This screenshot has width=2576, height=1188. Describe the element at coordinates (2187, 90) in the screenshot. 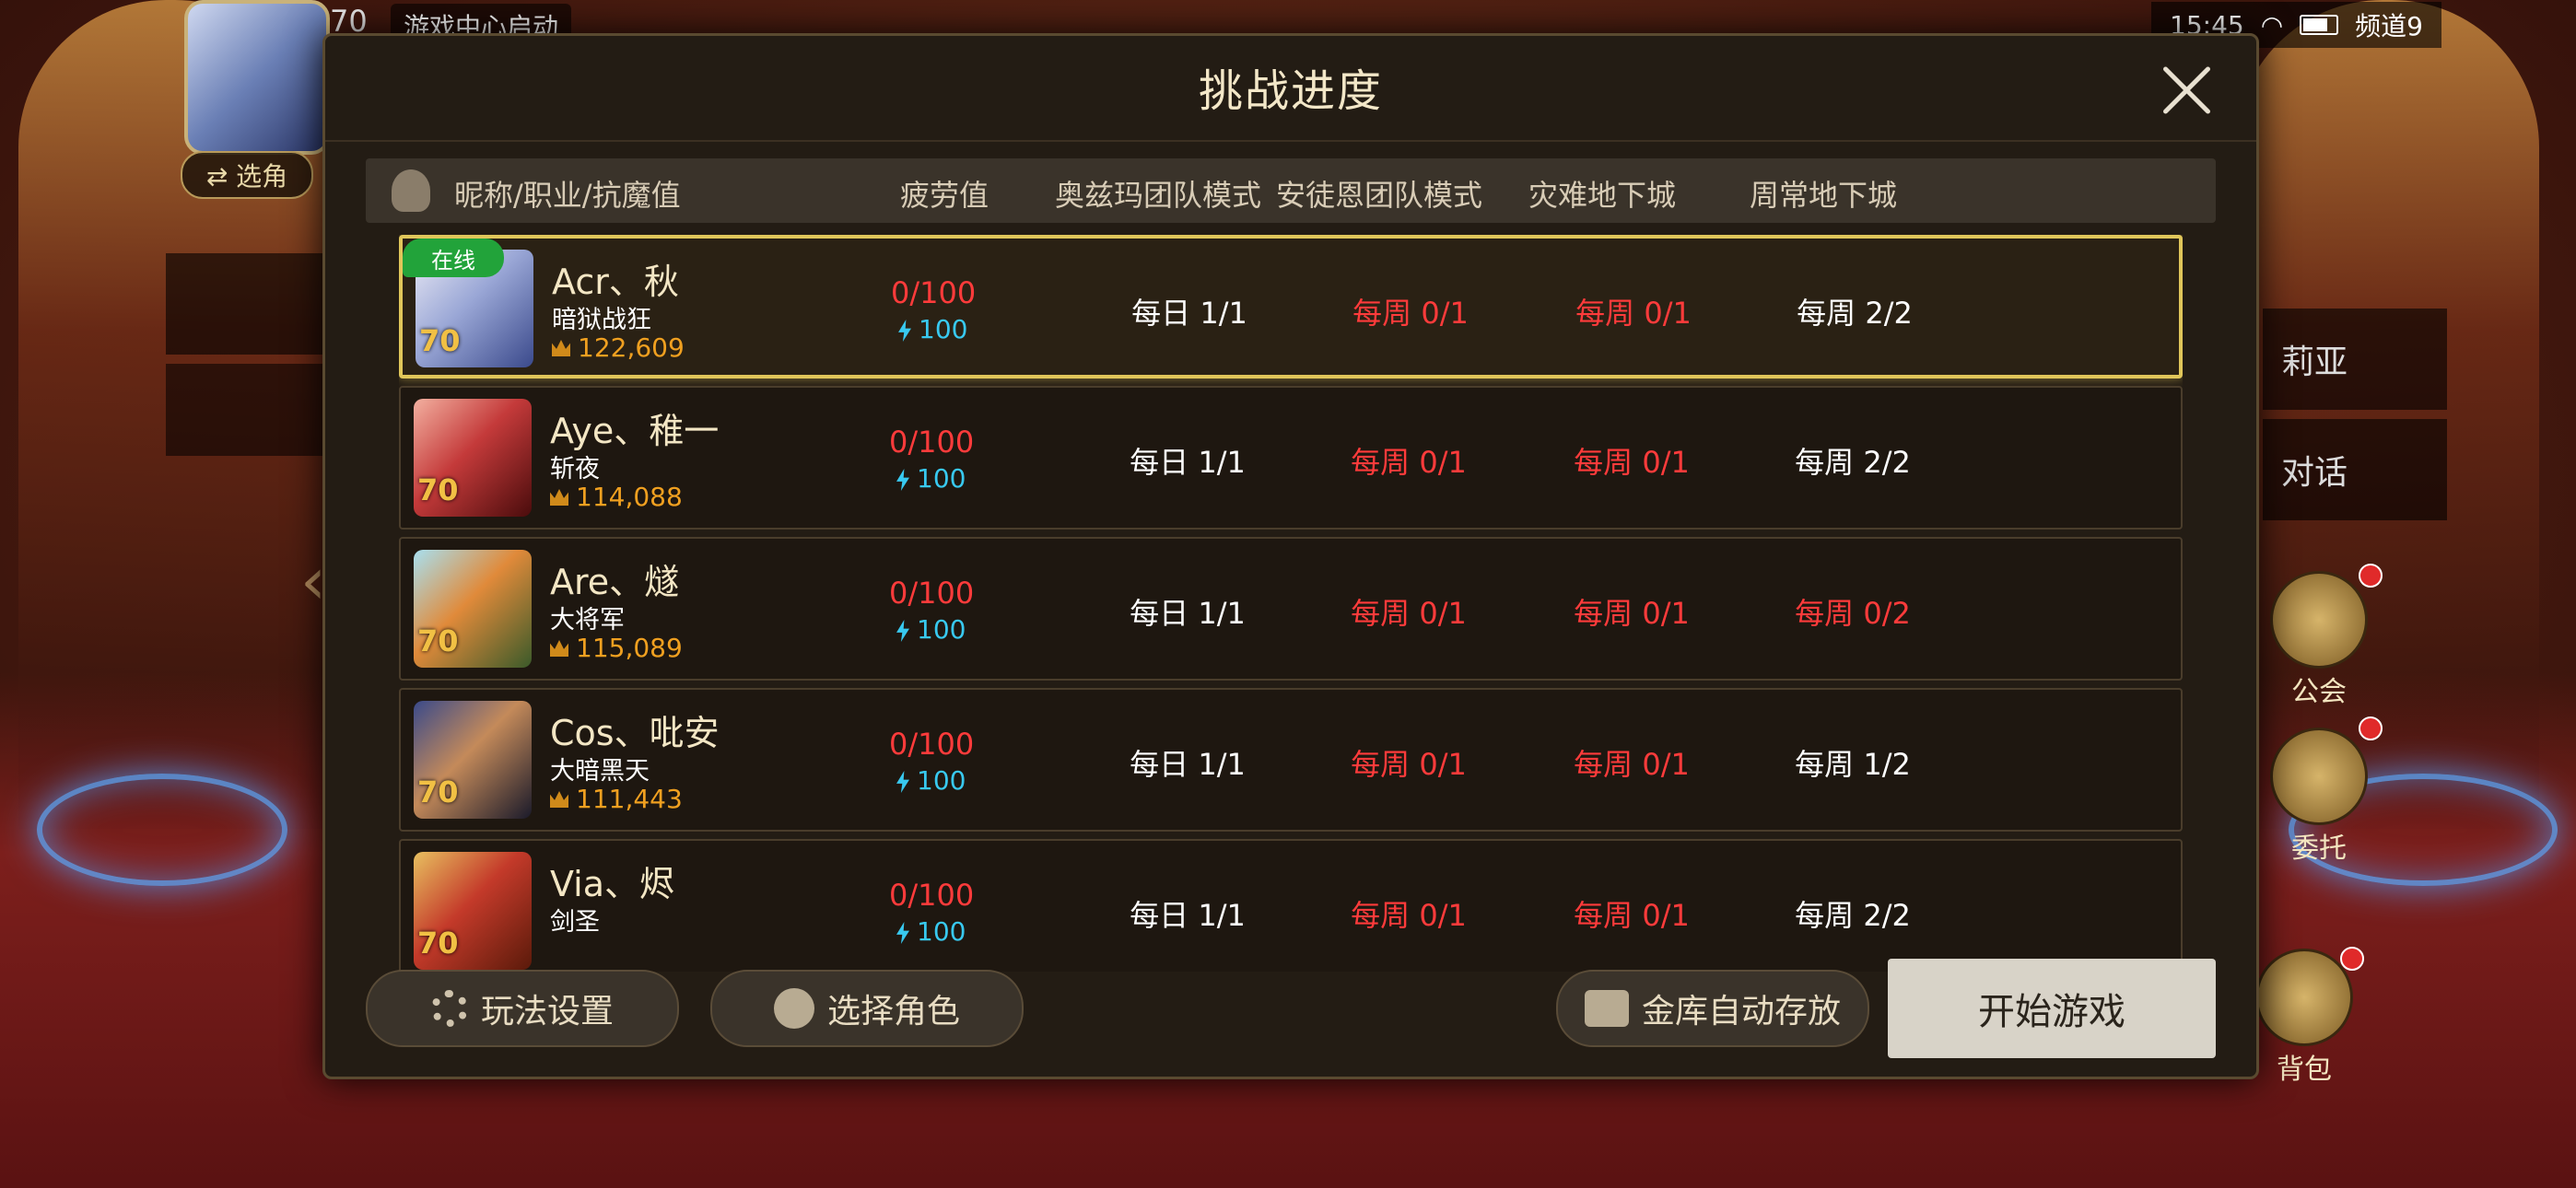

I see `close-icon` at that location.